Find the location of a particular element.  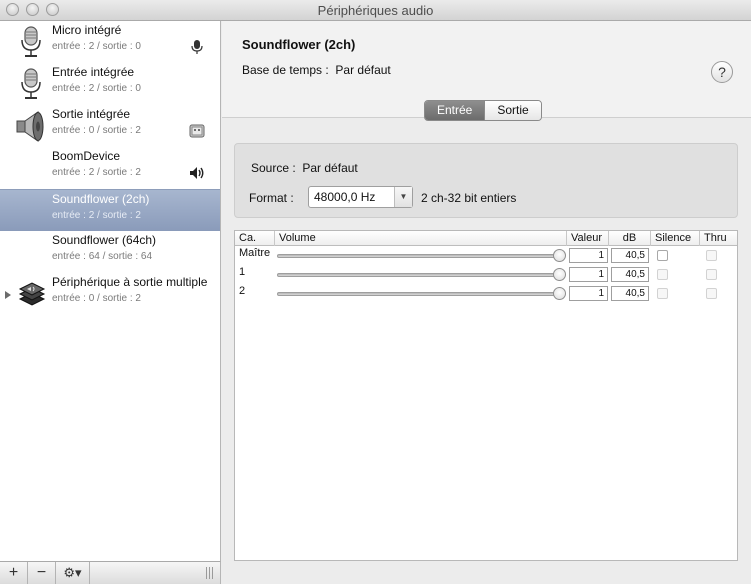

window-title: Périphériques audio is located at coordinates (375, 10).